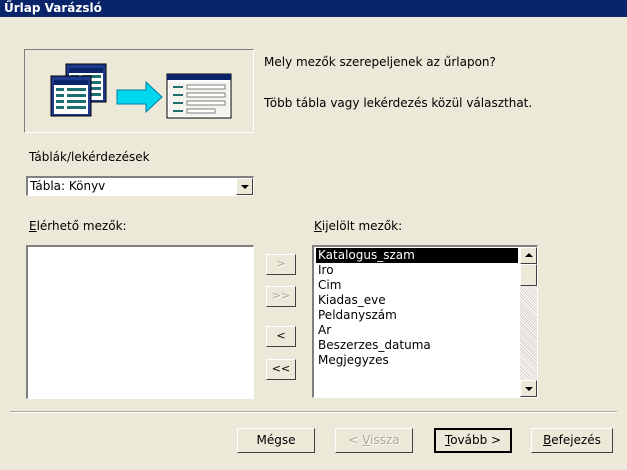  I want to click on add-one-button: >, so click(281, 264).